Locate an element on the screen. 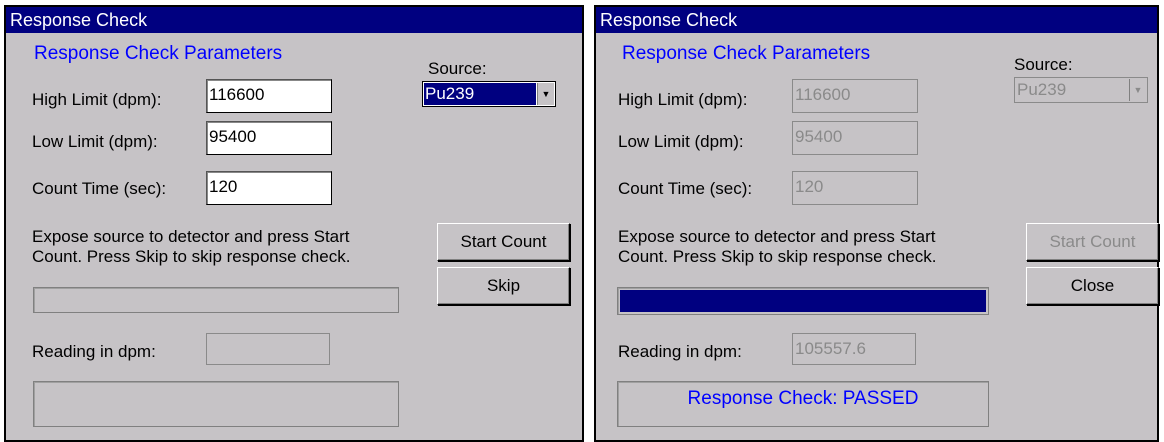  status-text: Response Check: PASSED is located at coordinates (803, 398).